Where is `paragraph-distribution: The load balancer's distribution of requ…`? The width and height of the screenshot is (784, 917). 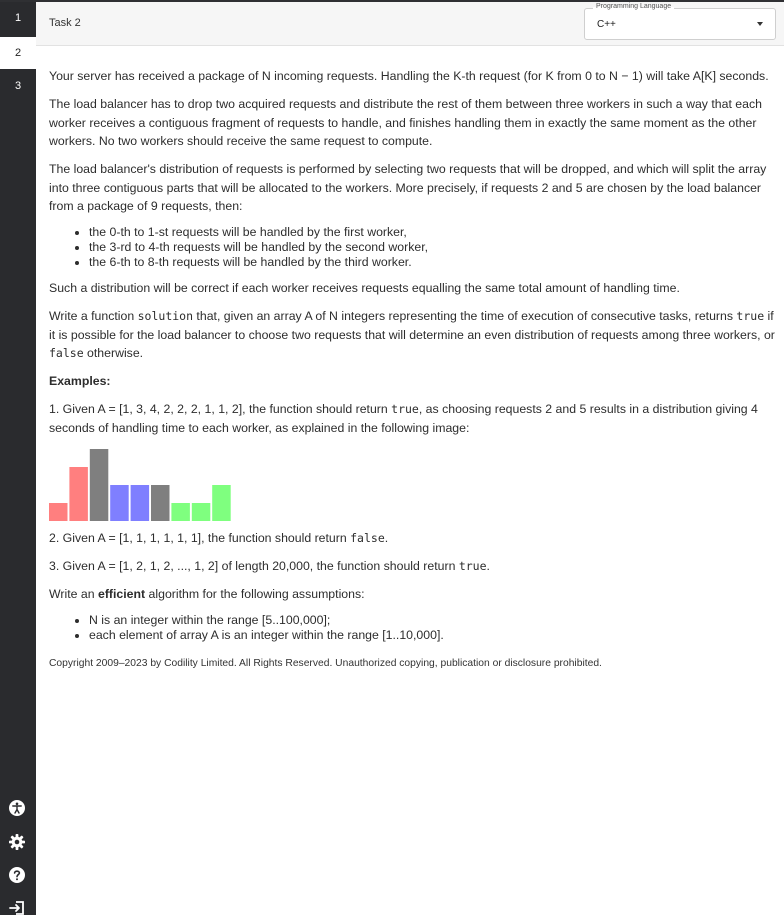 paragraph-distribution: The load balancer's distribution of requ… is located at coordinates (408, 187).